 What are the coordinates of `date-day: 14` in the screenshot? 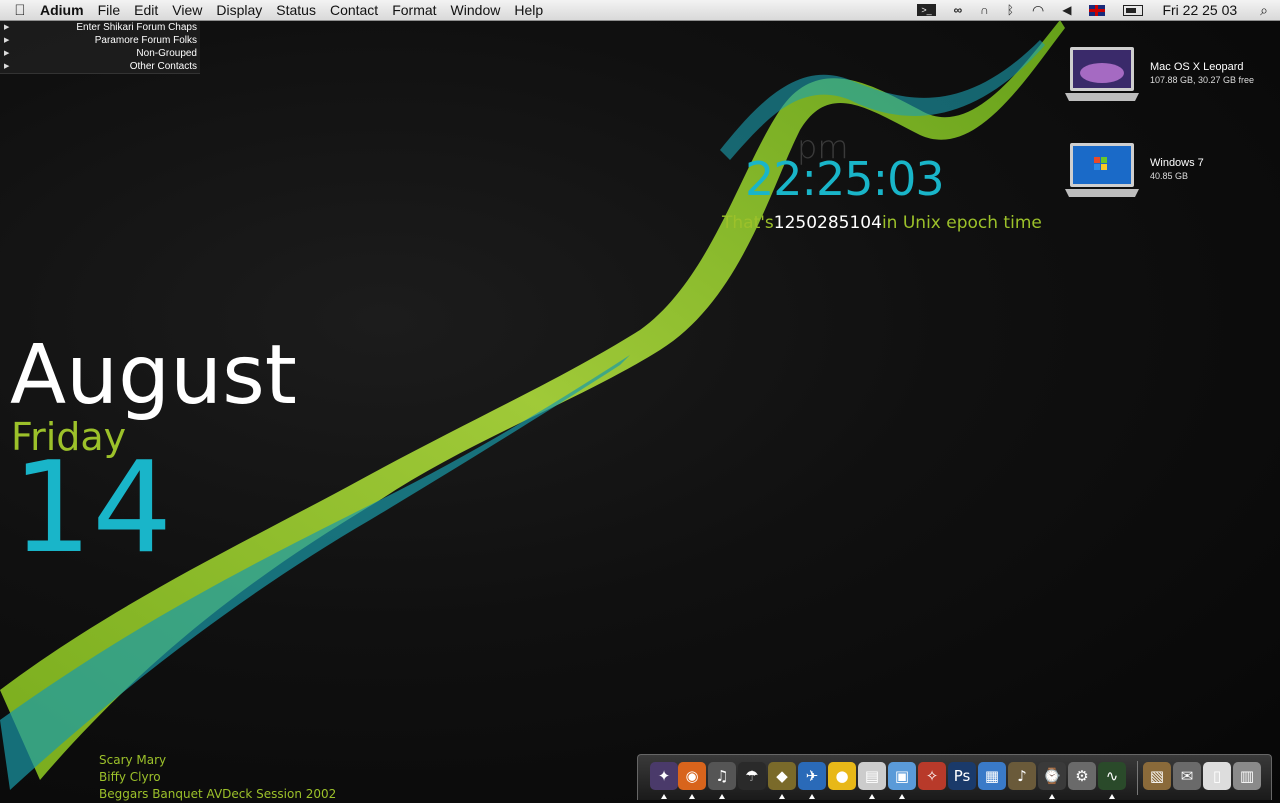 It's located at (92, 507).